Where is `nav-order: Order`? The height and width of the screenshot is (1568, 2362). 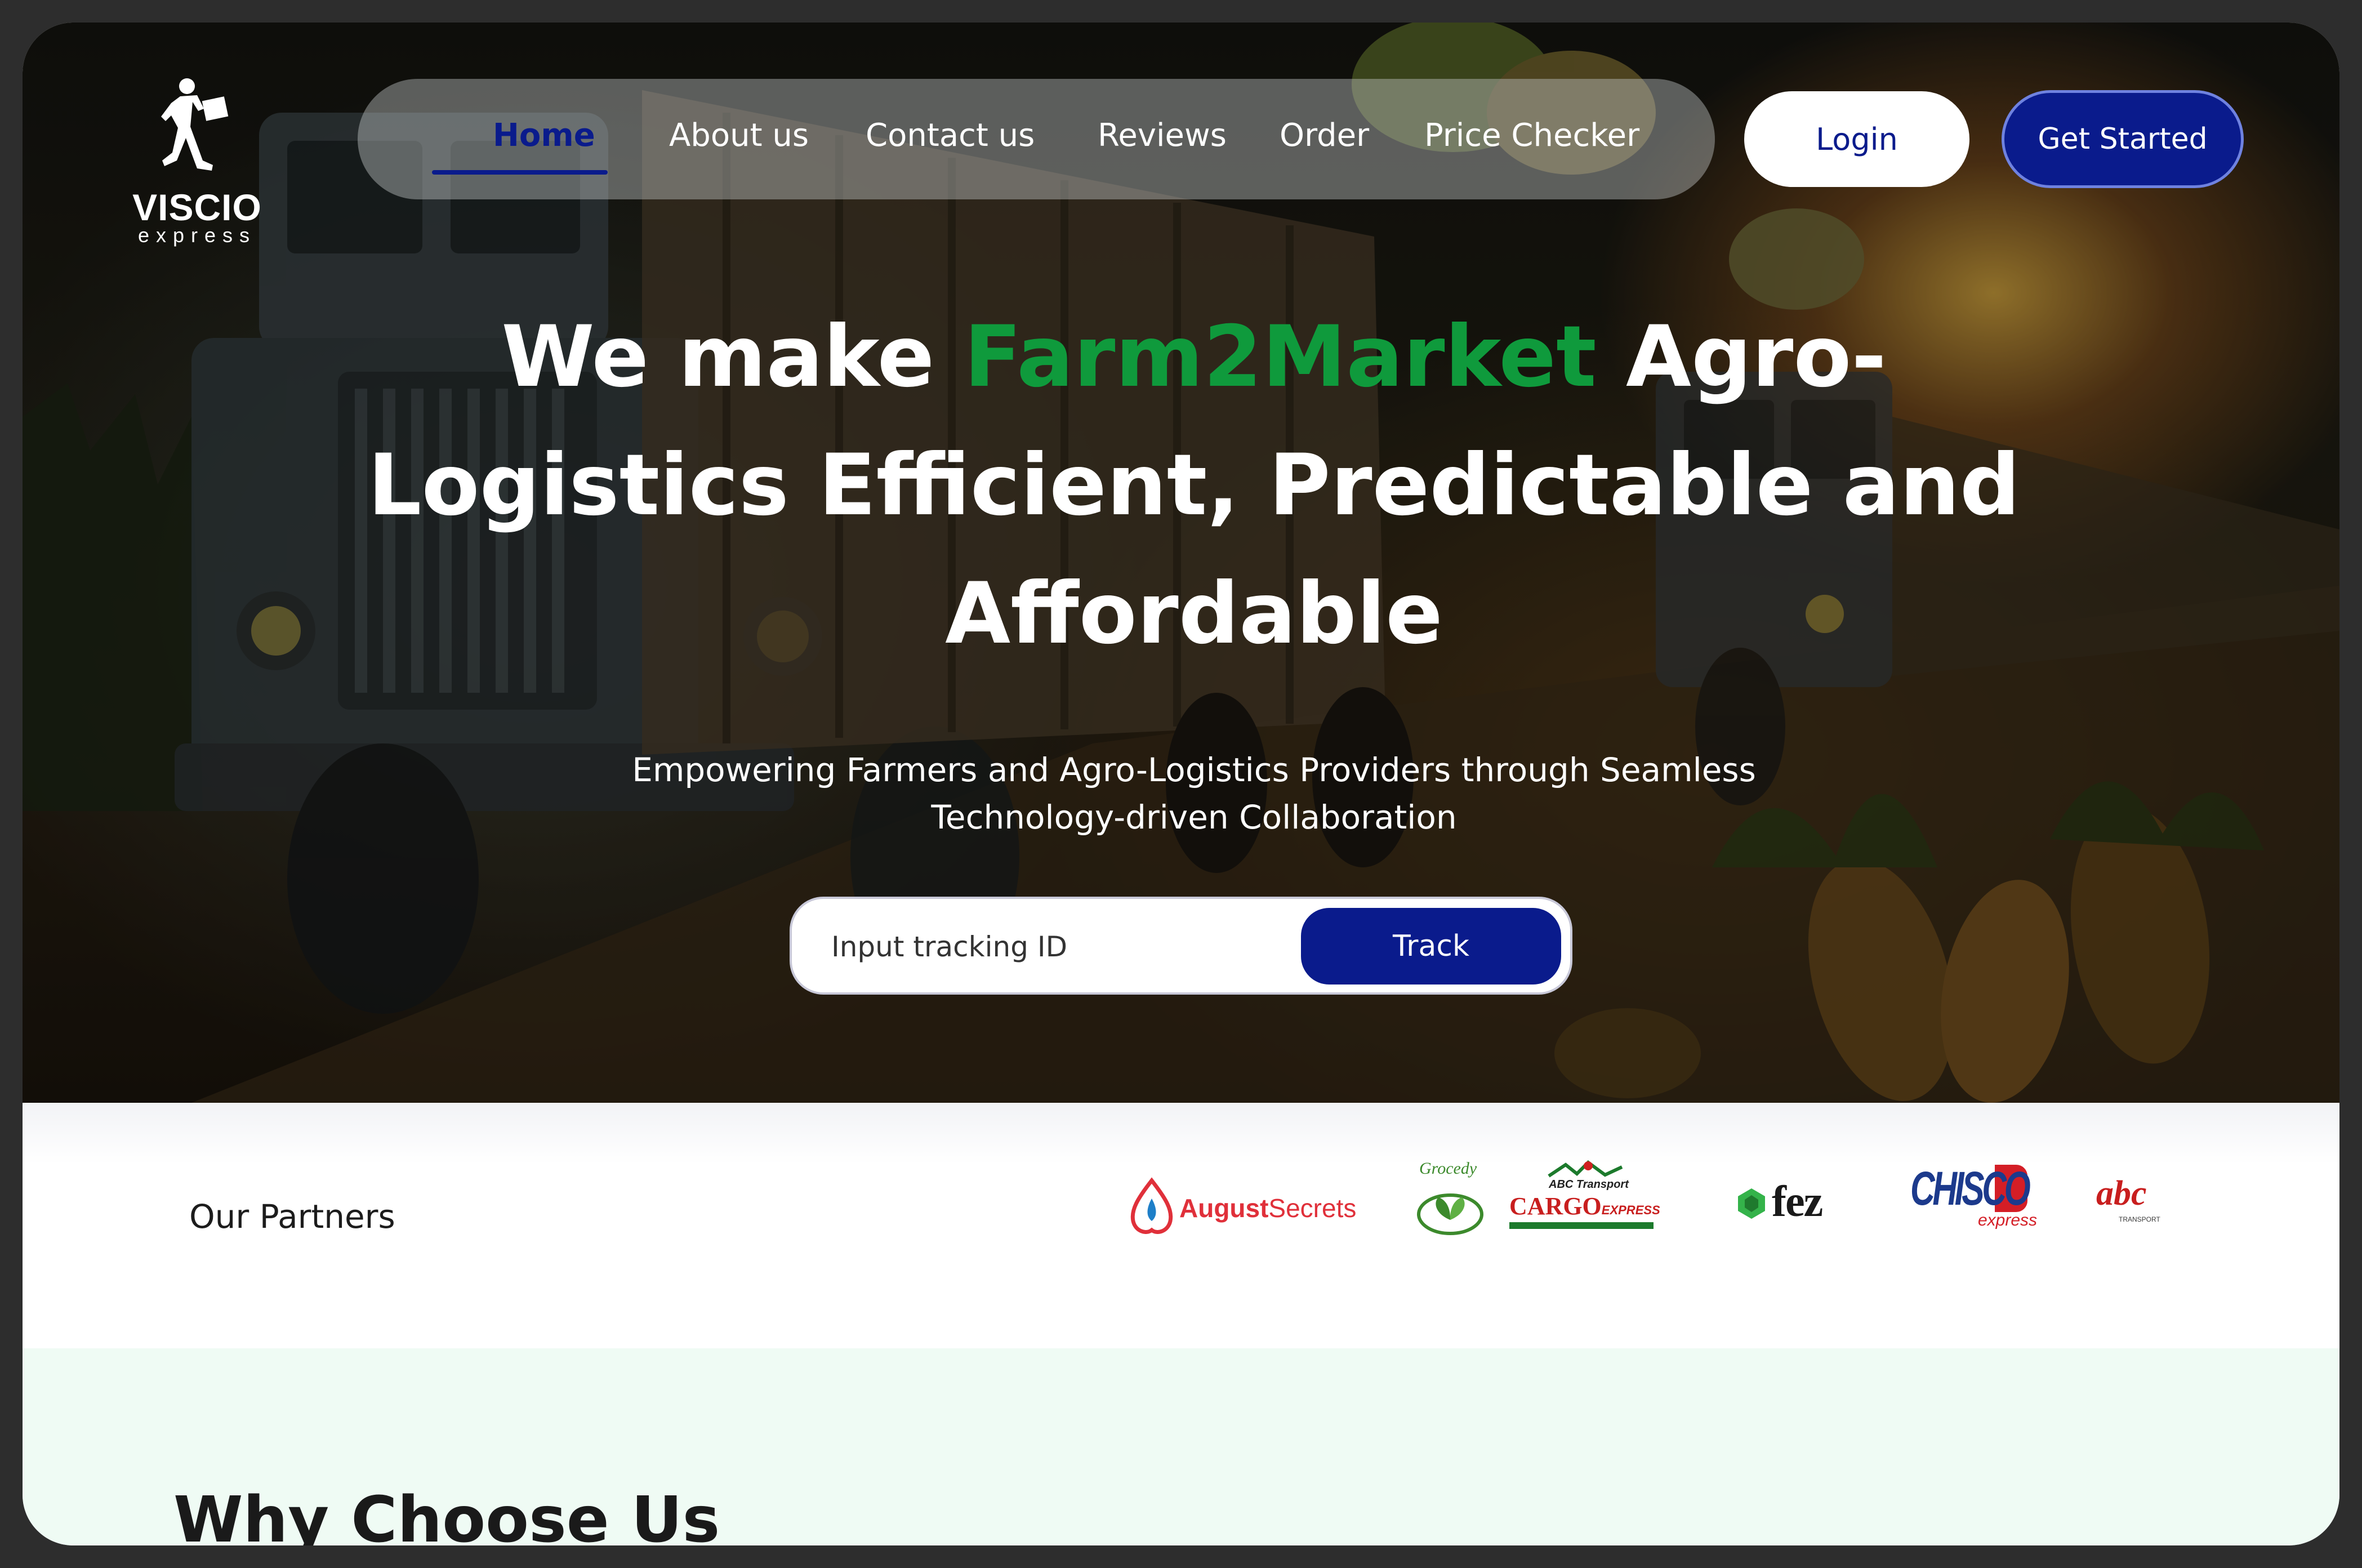
nav-order: Order is located at coordinates (1324, 135).